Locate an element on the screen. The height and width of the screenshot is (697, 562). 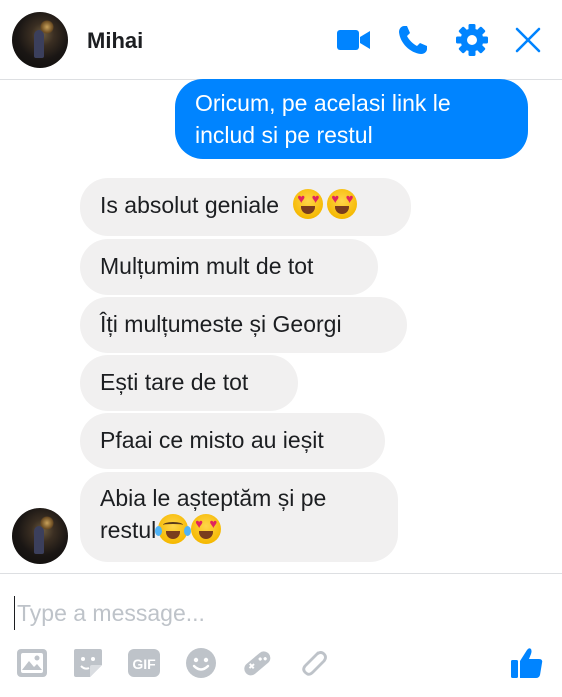
attachment-icon is located at coordinates (313, 663).